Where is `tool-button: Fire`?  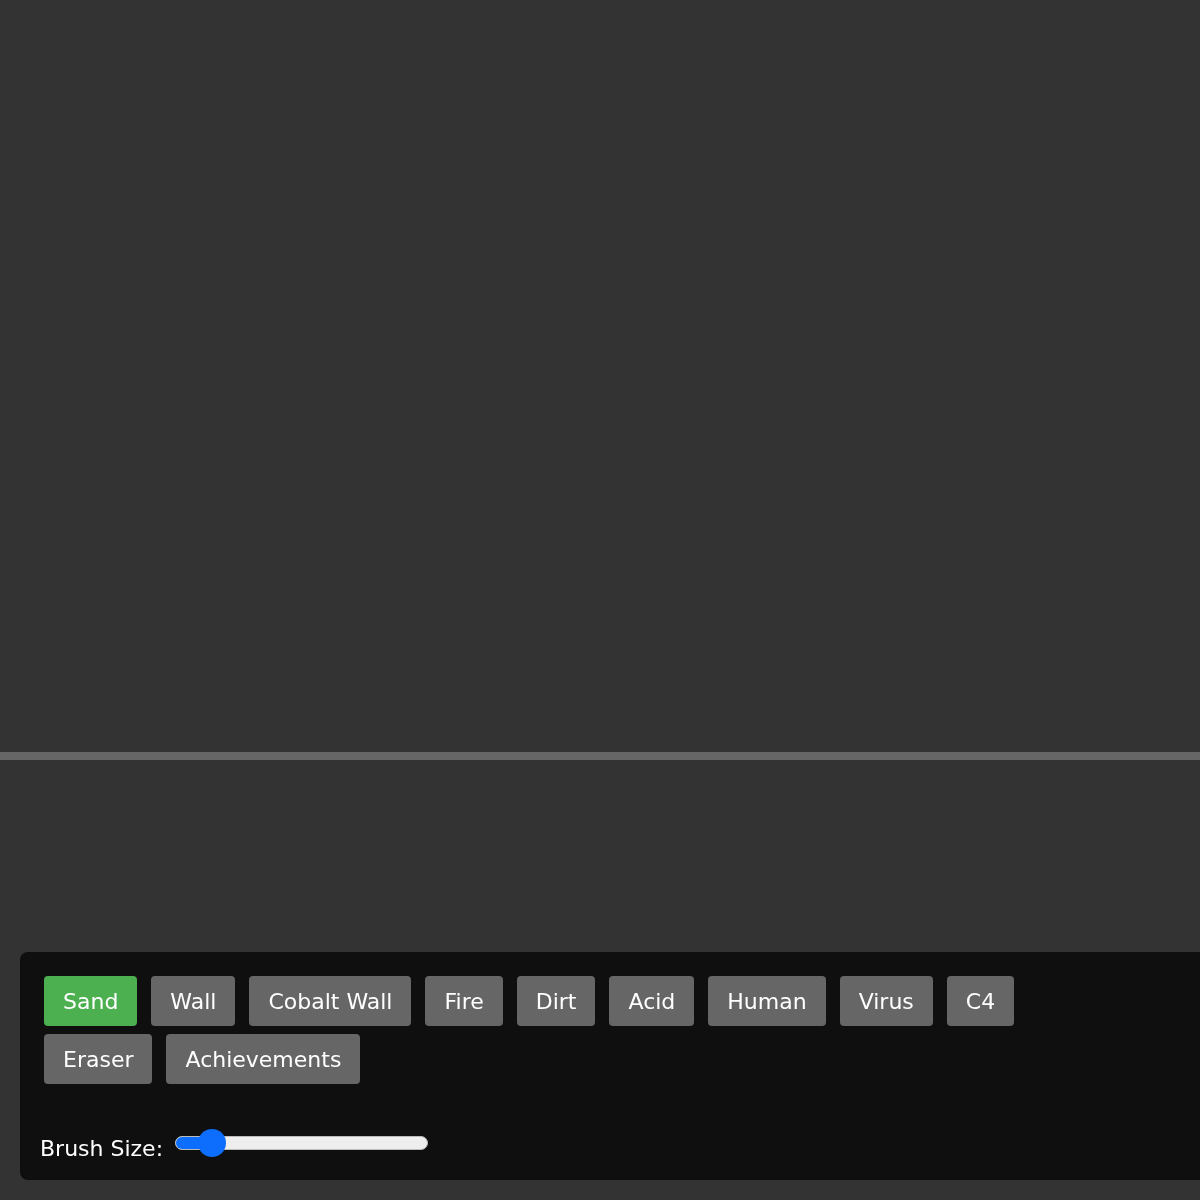 tool-button: Fire is located at coordinates (464, 1001).